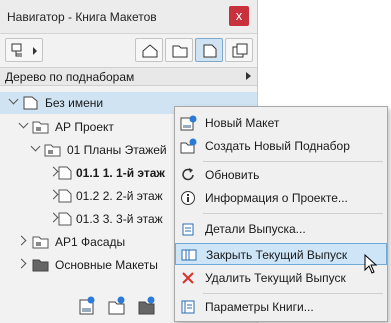 Image resolution: width=391 pixels, height=323 pixels. Describe the element at coordinates (248, 76) in the screenshot. I see `combo-arrow-icon` at that location.